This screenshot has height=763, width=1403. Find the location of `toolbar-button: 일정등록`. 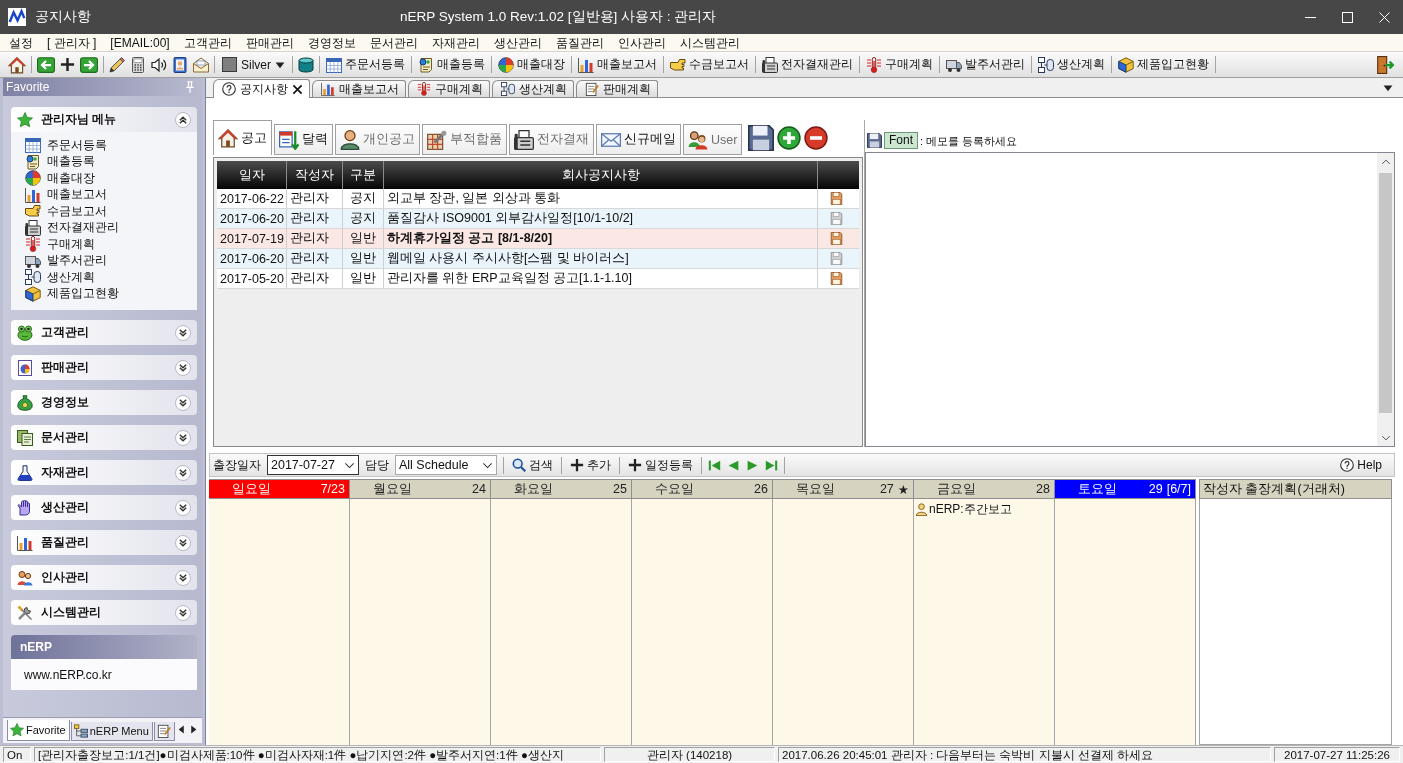

toolbar-button: 일정등록 is located at coordinates (660, 465).